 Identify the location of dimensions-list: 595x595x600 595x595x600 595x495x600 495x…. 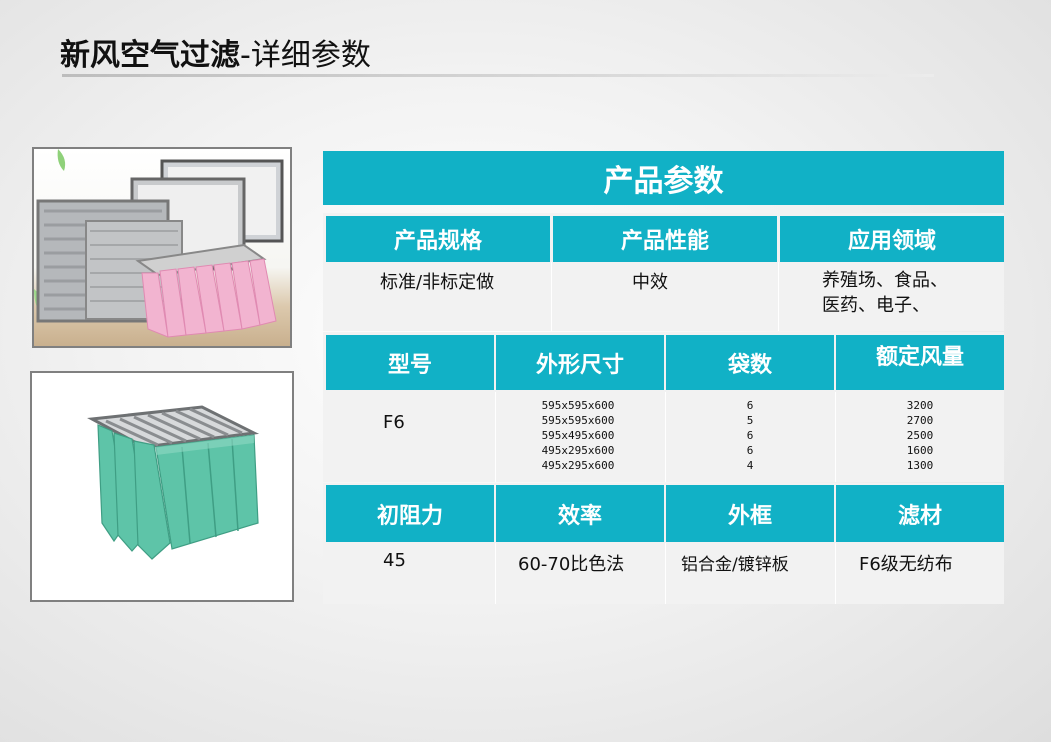
(578, 435).